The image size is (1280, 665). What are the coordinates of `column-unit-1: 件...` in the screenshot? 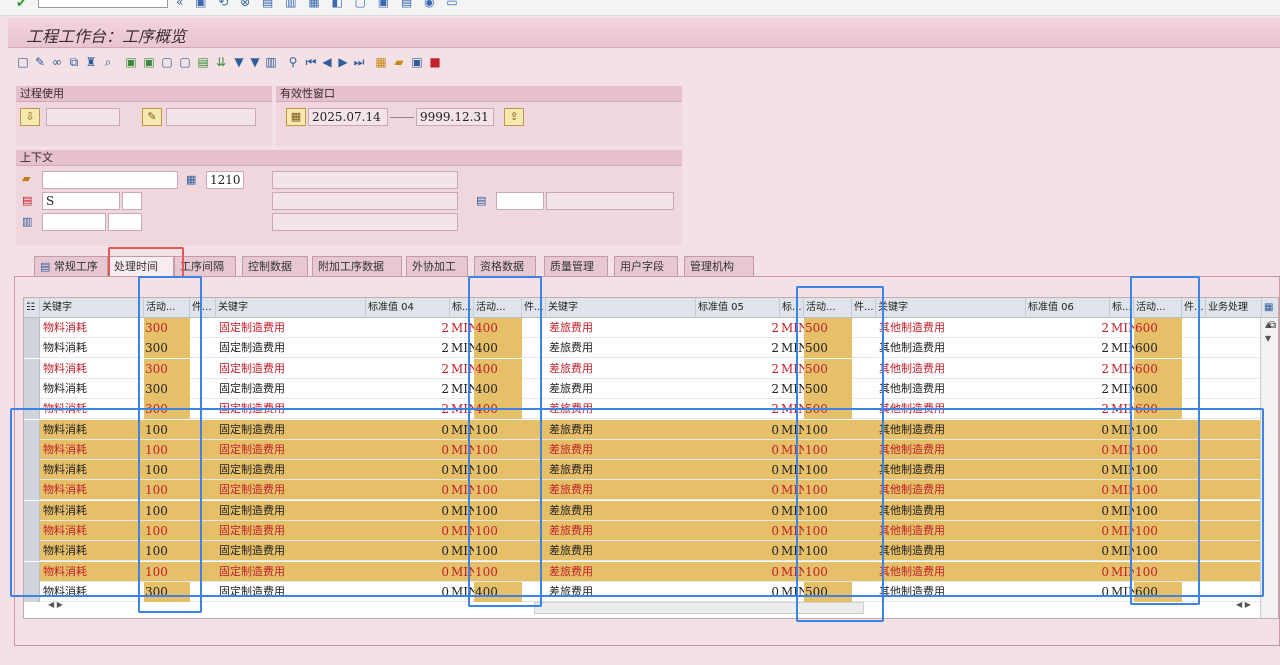 It's located at (203, 308).